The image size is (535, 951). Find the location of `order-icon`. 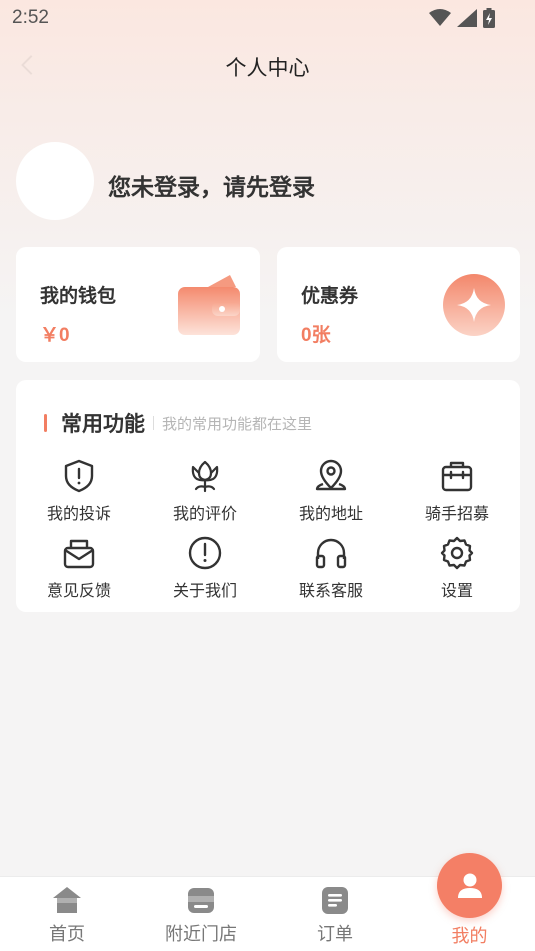

order-icon is located at coordinates (335, 900).